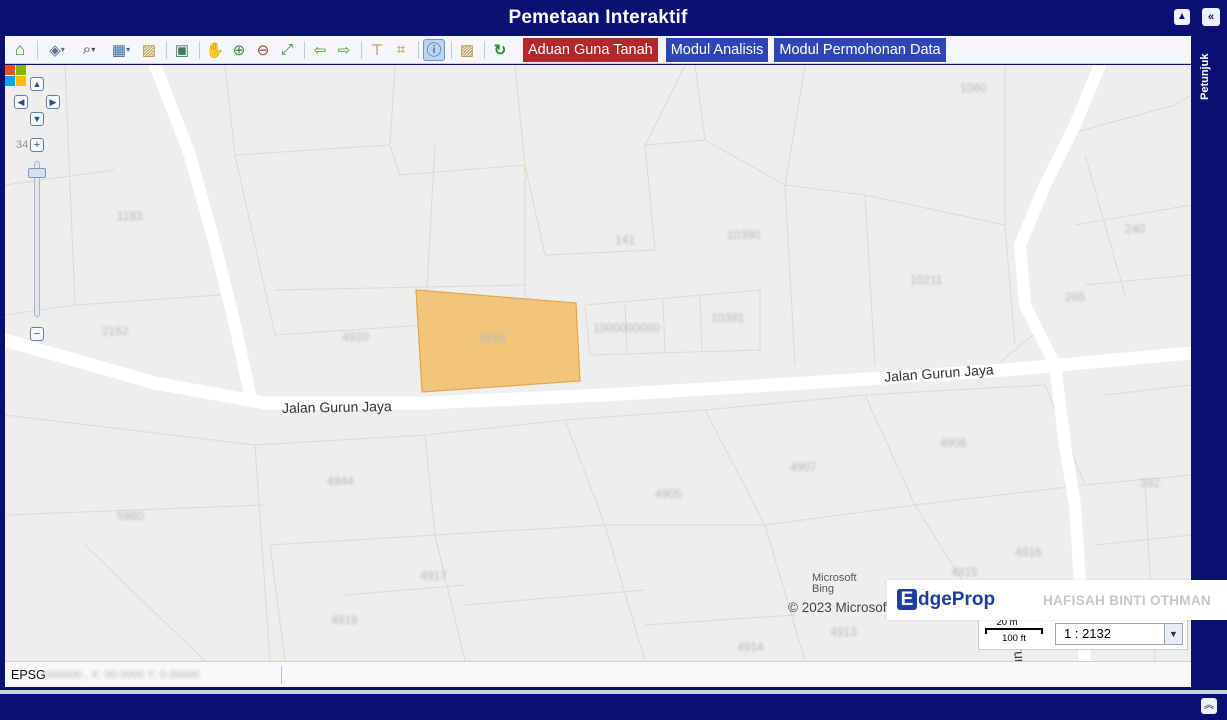 The width and height of the screenshot is (1227, 720). What do you see at coordinates (598, 674) in the screenshot?
I see `status-bar: EPSG 000000 , X: 00.0000 Y: 0.00000` at bounding box center [598, 674].